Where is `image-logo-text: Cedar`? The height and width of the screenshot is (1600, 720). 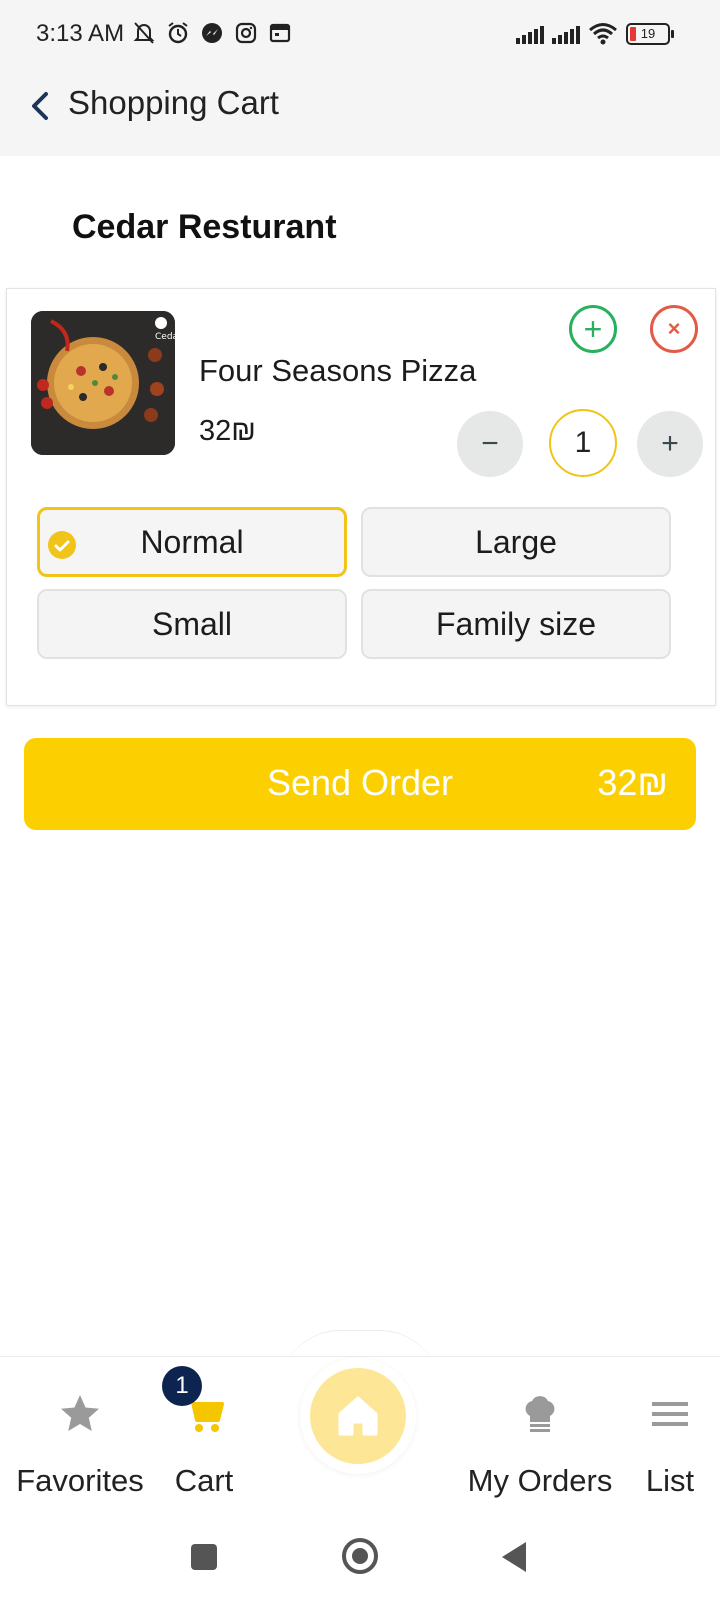 image-logo-text: Cedar is located at coordinates (165, 337).